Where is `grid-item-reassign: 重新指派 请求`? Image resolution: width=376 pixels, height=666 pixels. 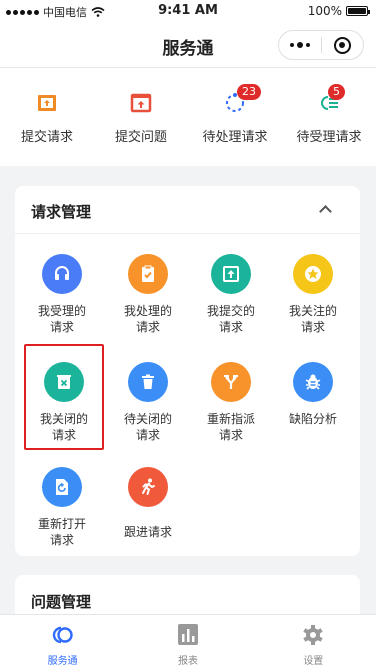
grid-item-reassign: 重新指派 请求 is located at coordinates (231, 396).